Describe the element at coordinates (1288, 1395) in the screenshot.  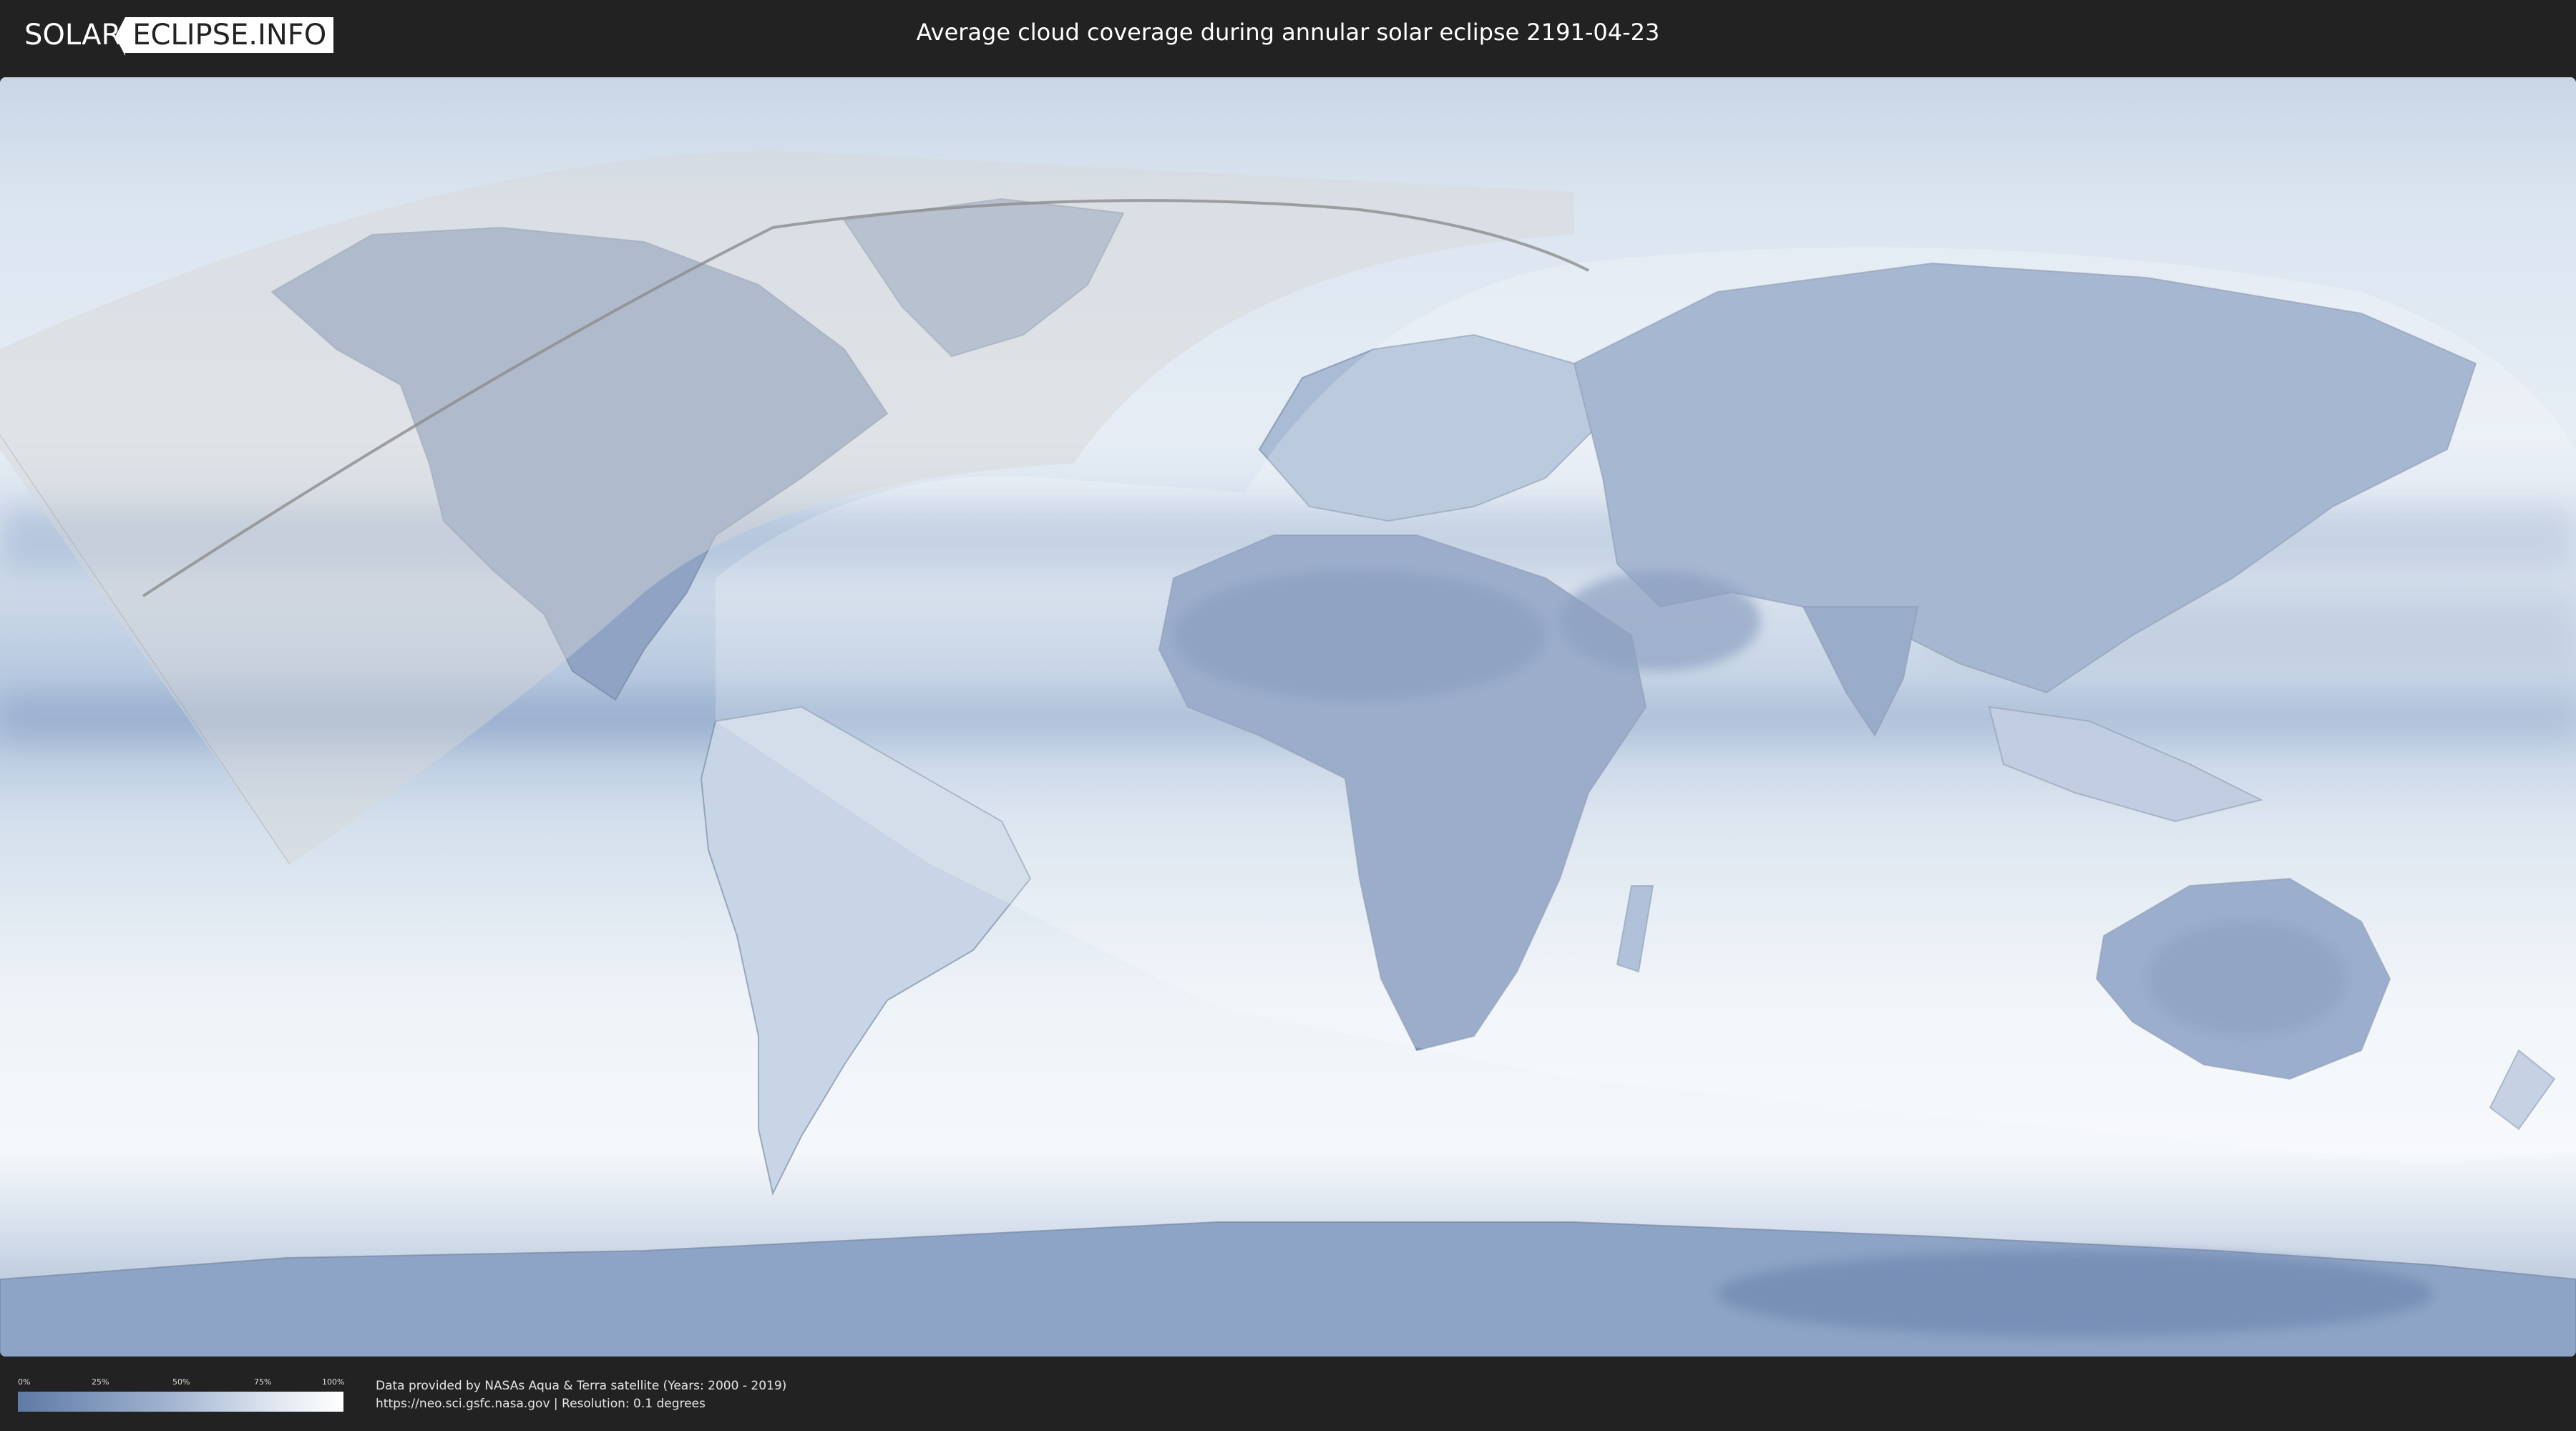
I see `footer-bar` at that location.